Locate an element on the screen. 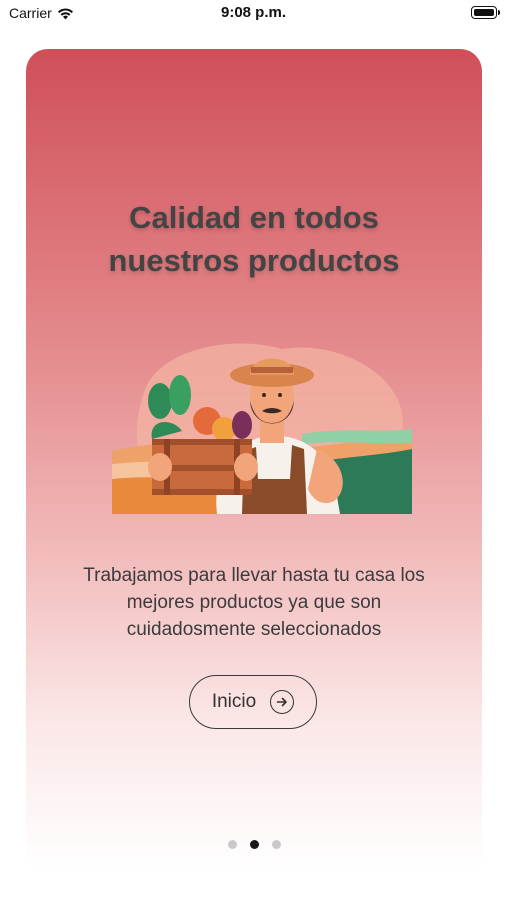  start-button: Inicio is located at coordinates (253, 702).